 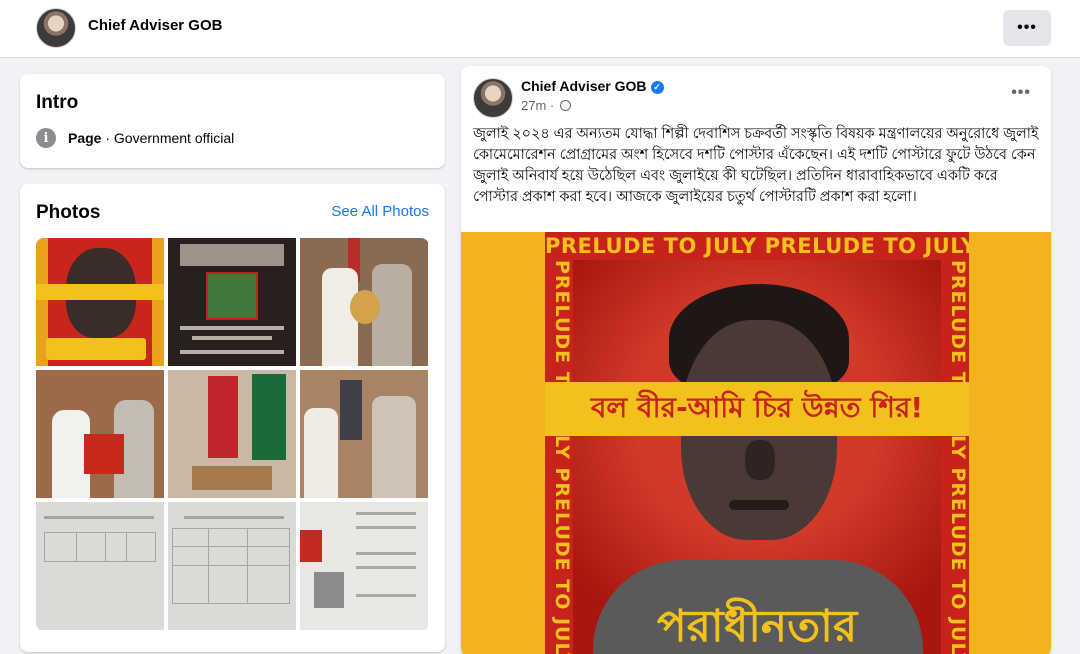 I want to click on globe-icon, so click(x=565, y=105).